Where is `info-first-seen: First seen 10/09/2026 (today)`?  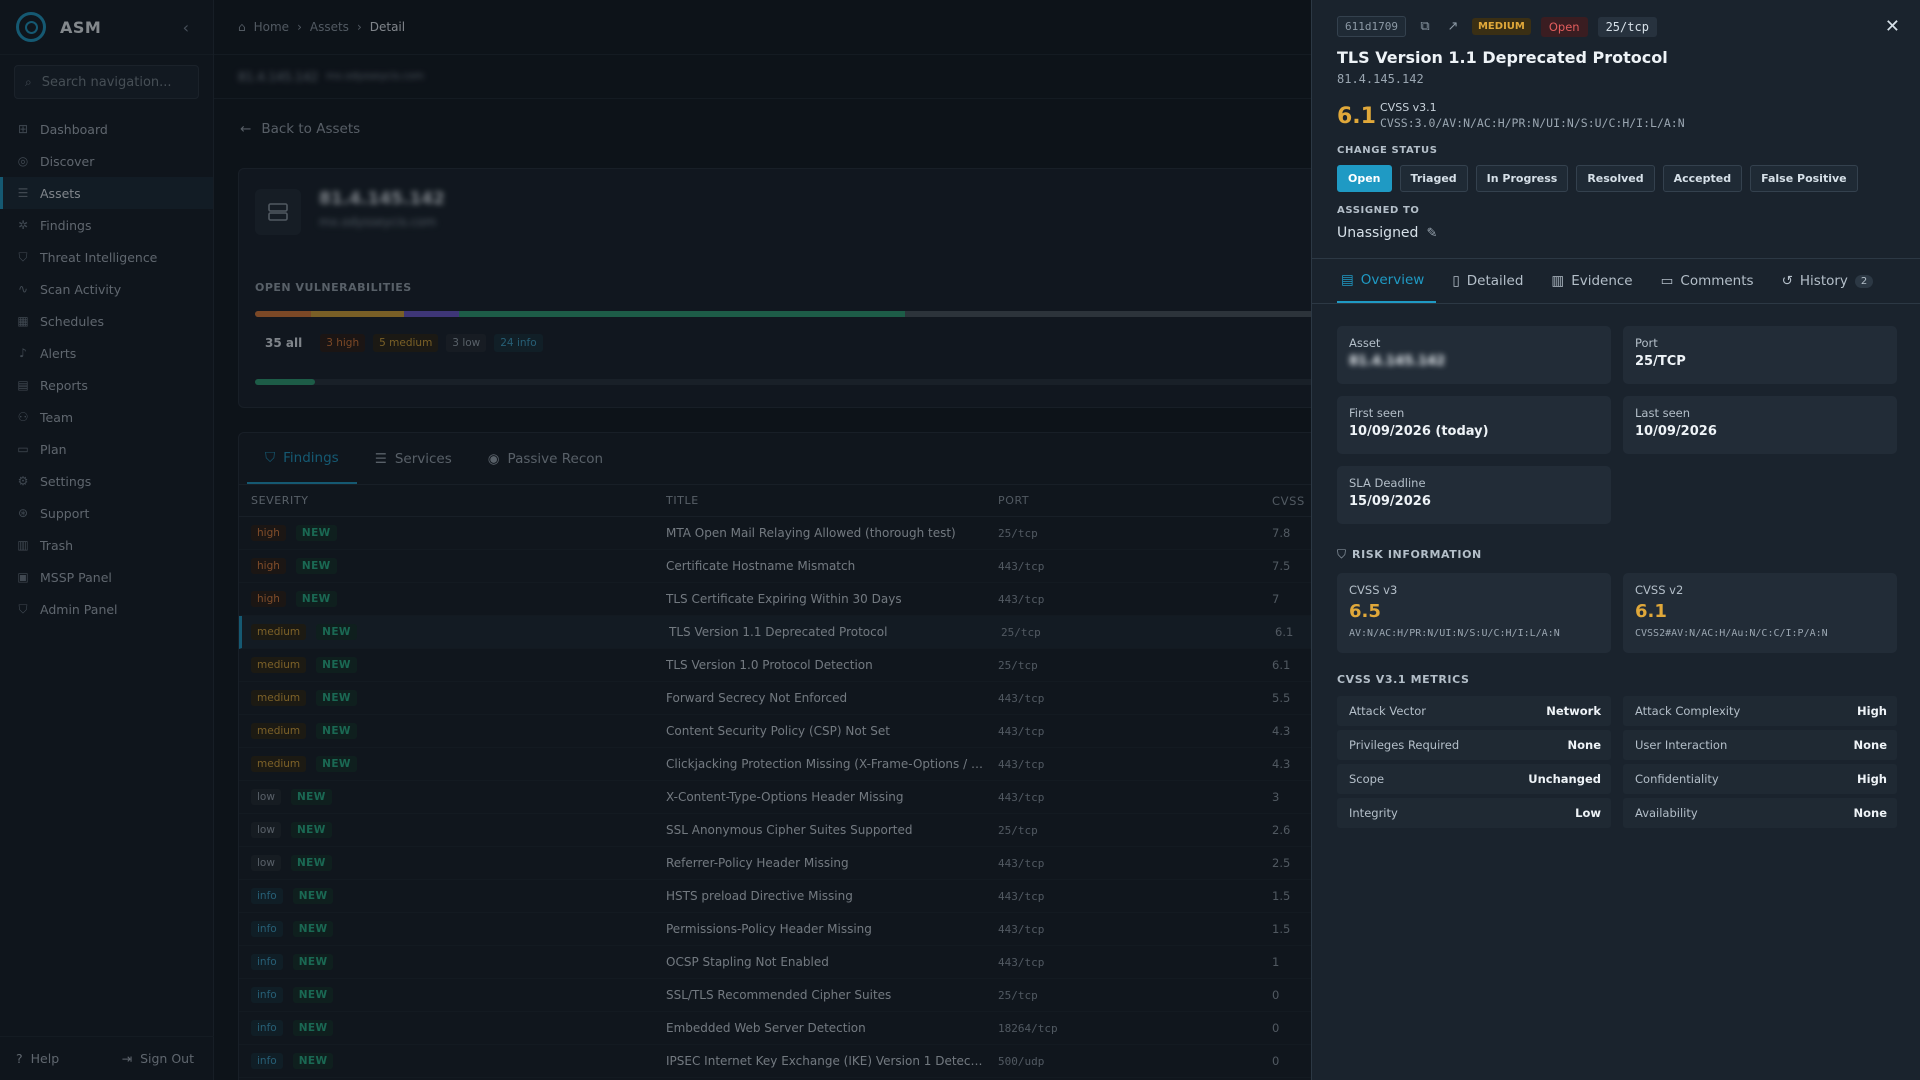 info-first-seen: First seen 10/09/2026 (today) is located at coordinates (1474, 425).